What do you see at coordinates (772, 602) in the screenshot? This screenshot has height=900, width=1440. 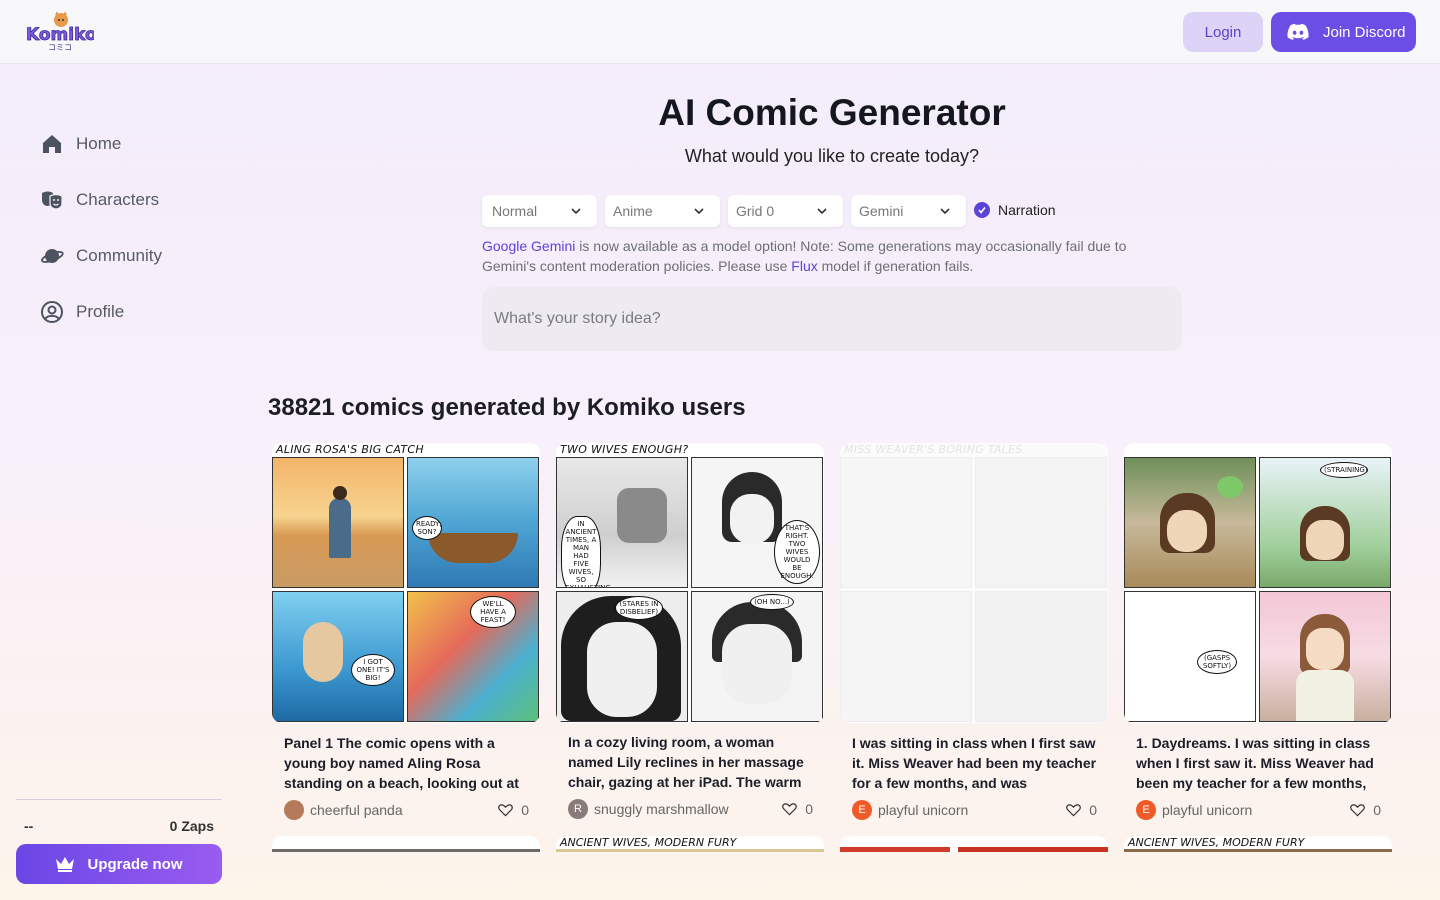 I see `speech-bubble: (OH NO...)` at bounding box center [772, 602].